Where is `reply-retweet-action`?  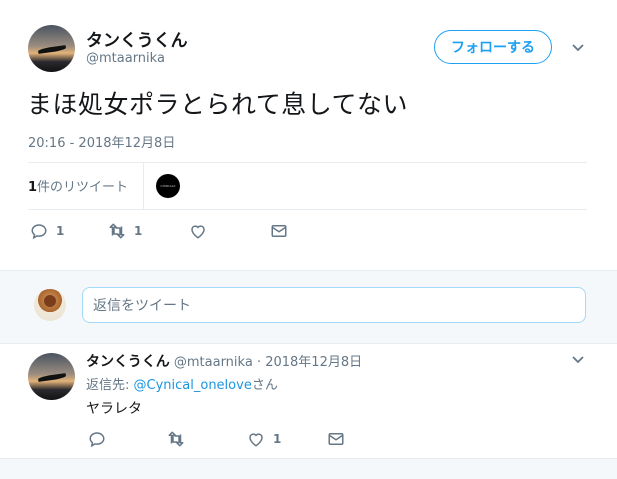 reply-retweet-action is located at coordinates (180, 439).